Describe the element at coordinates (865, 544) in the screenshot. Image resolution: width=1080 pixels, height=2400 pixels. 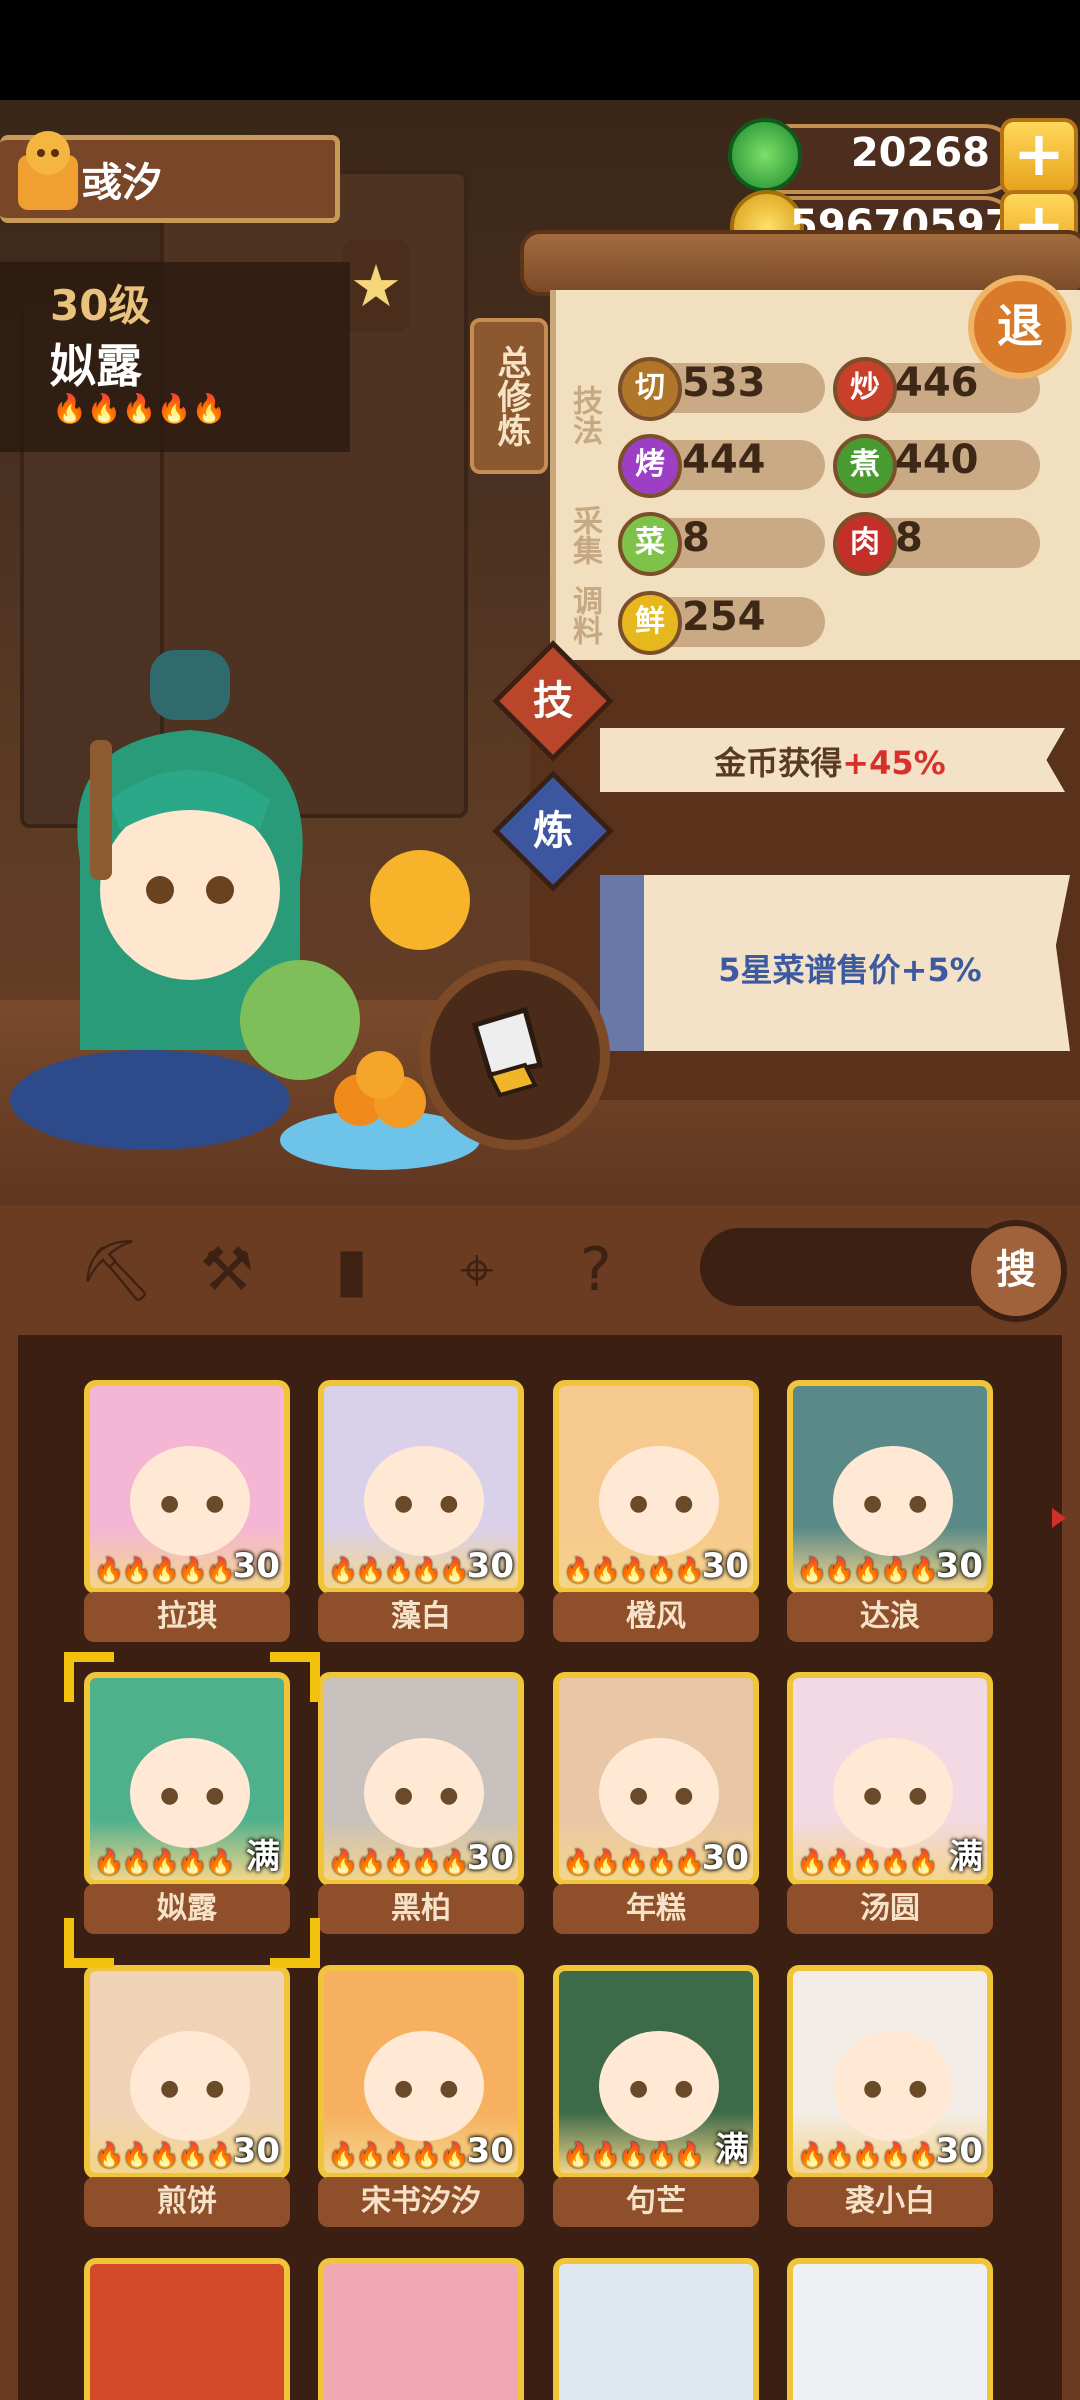
I see `meat-icon: 肉` at that location.